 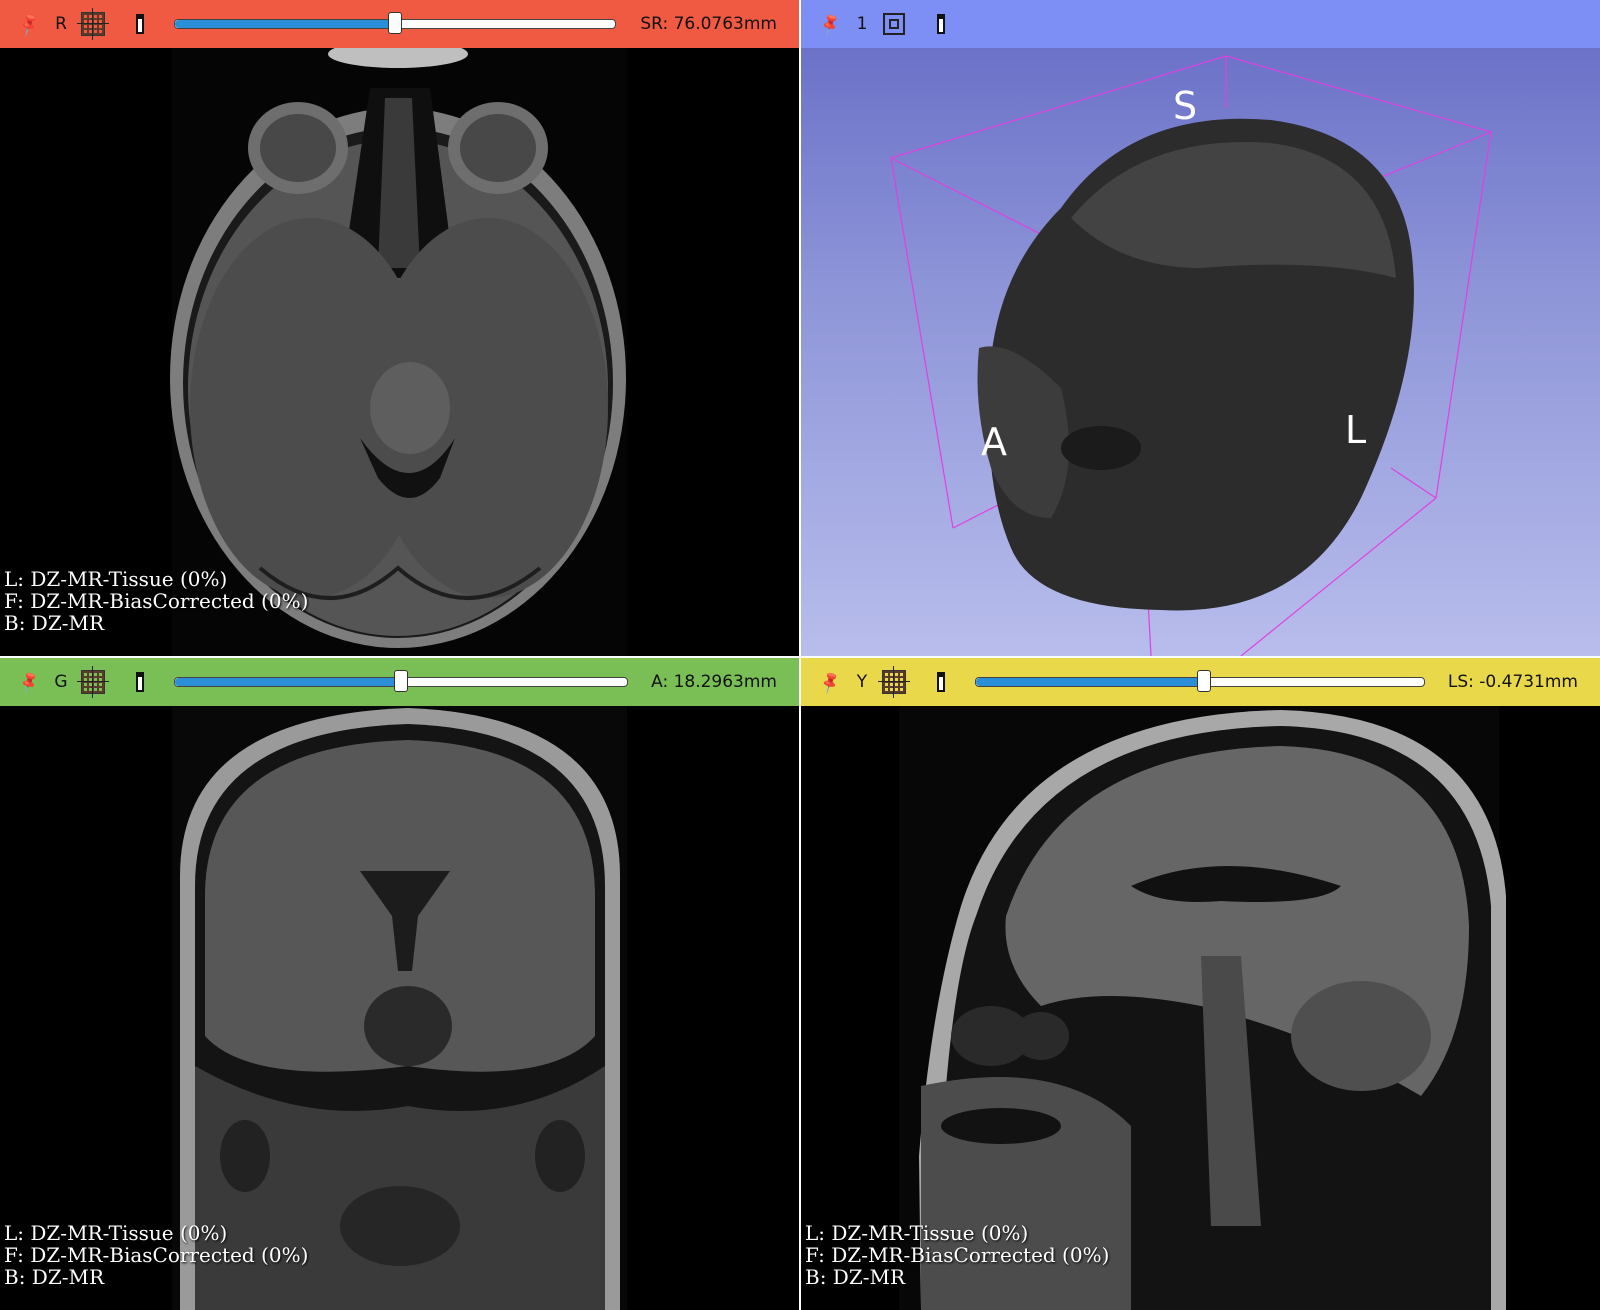 I want to click on view-label: G, so click(x=61, y=682).